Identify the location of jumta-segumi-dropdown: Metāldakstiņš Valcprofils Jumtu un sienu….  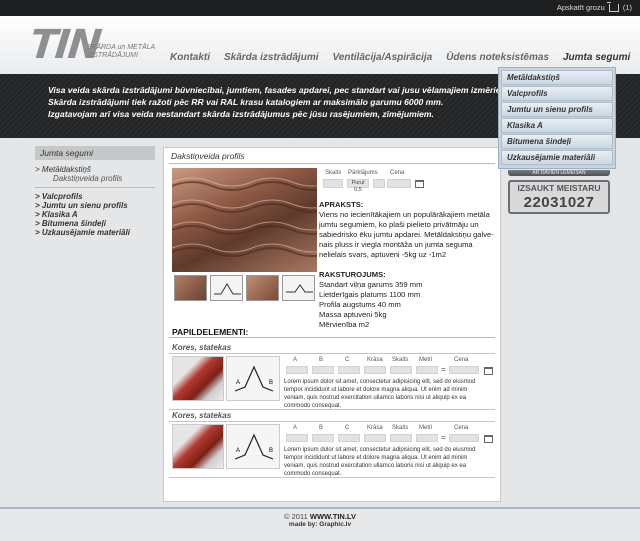
(557, 118).